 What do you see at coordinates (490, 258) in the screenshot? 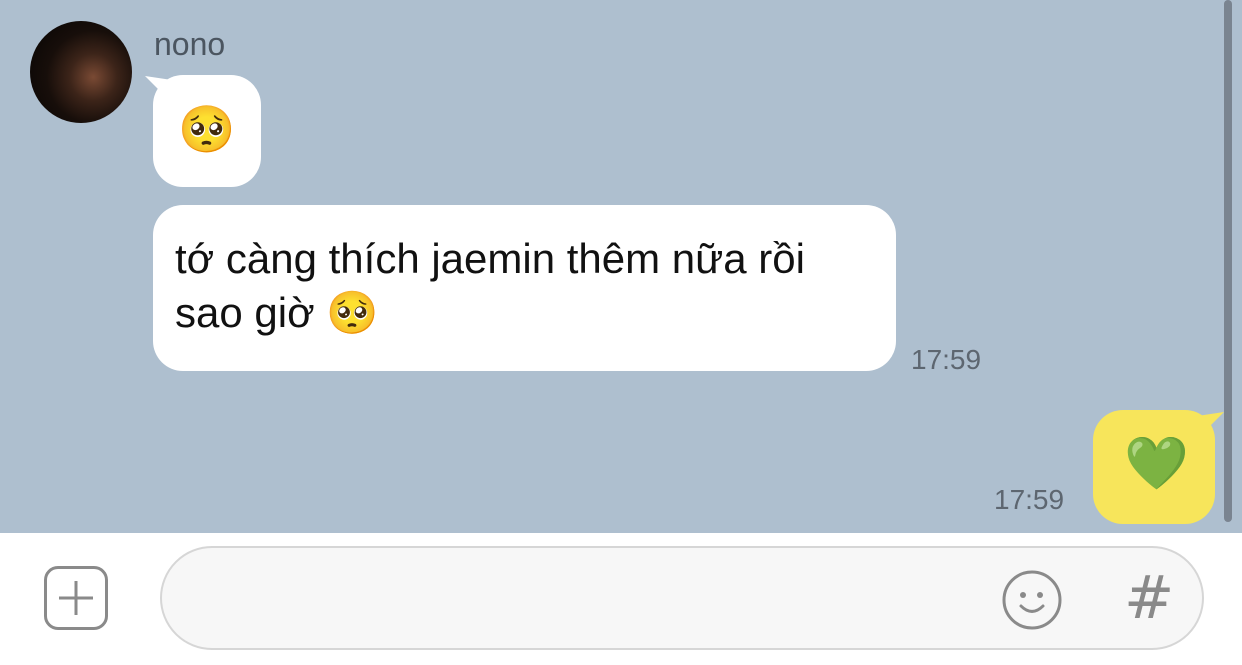
I see `message-line: tớ càng thích jaemin thêm nữa rồi` at bounding box center [490, 258].